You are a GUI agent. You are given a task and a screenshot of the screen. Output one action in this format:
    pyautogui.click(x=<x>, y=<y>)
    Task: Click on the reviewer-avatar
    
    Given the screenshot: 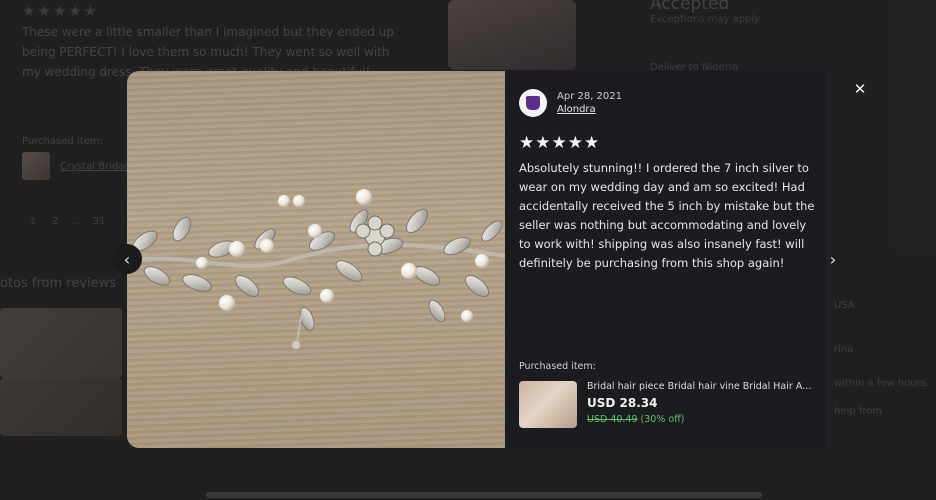 What is the action you would take?
    pyautogui.click(x=533, y=103)
    